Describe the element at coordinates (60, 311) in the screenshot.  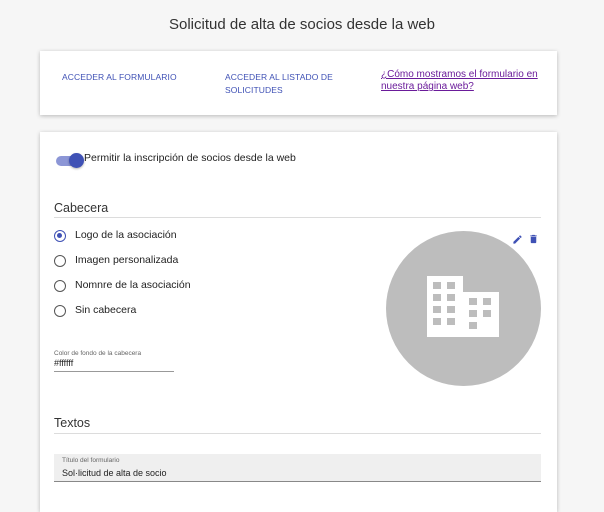
I see `radio-no-header` at that location.